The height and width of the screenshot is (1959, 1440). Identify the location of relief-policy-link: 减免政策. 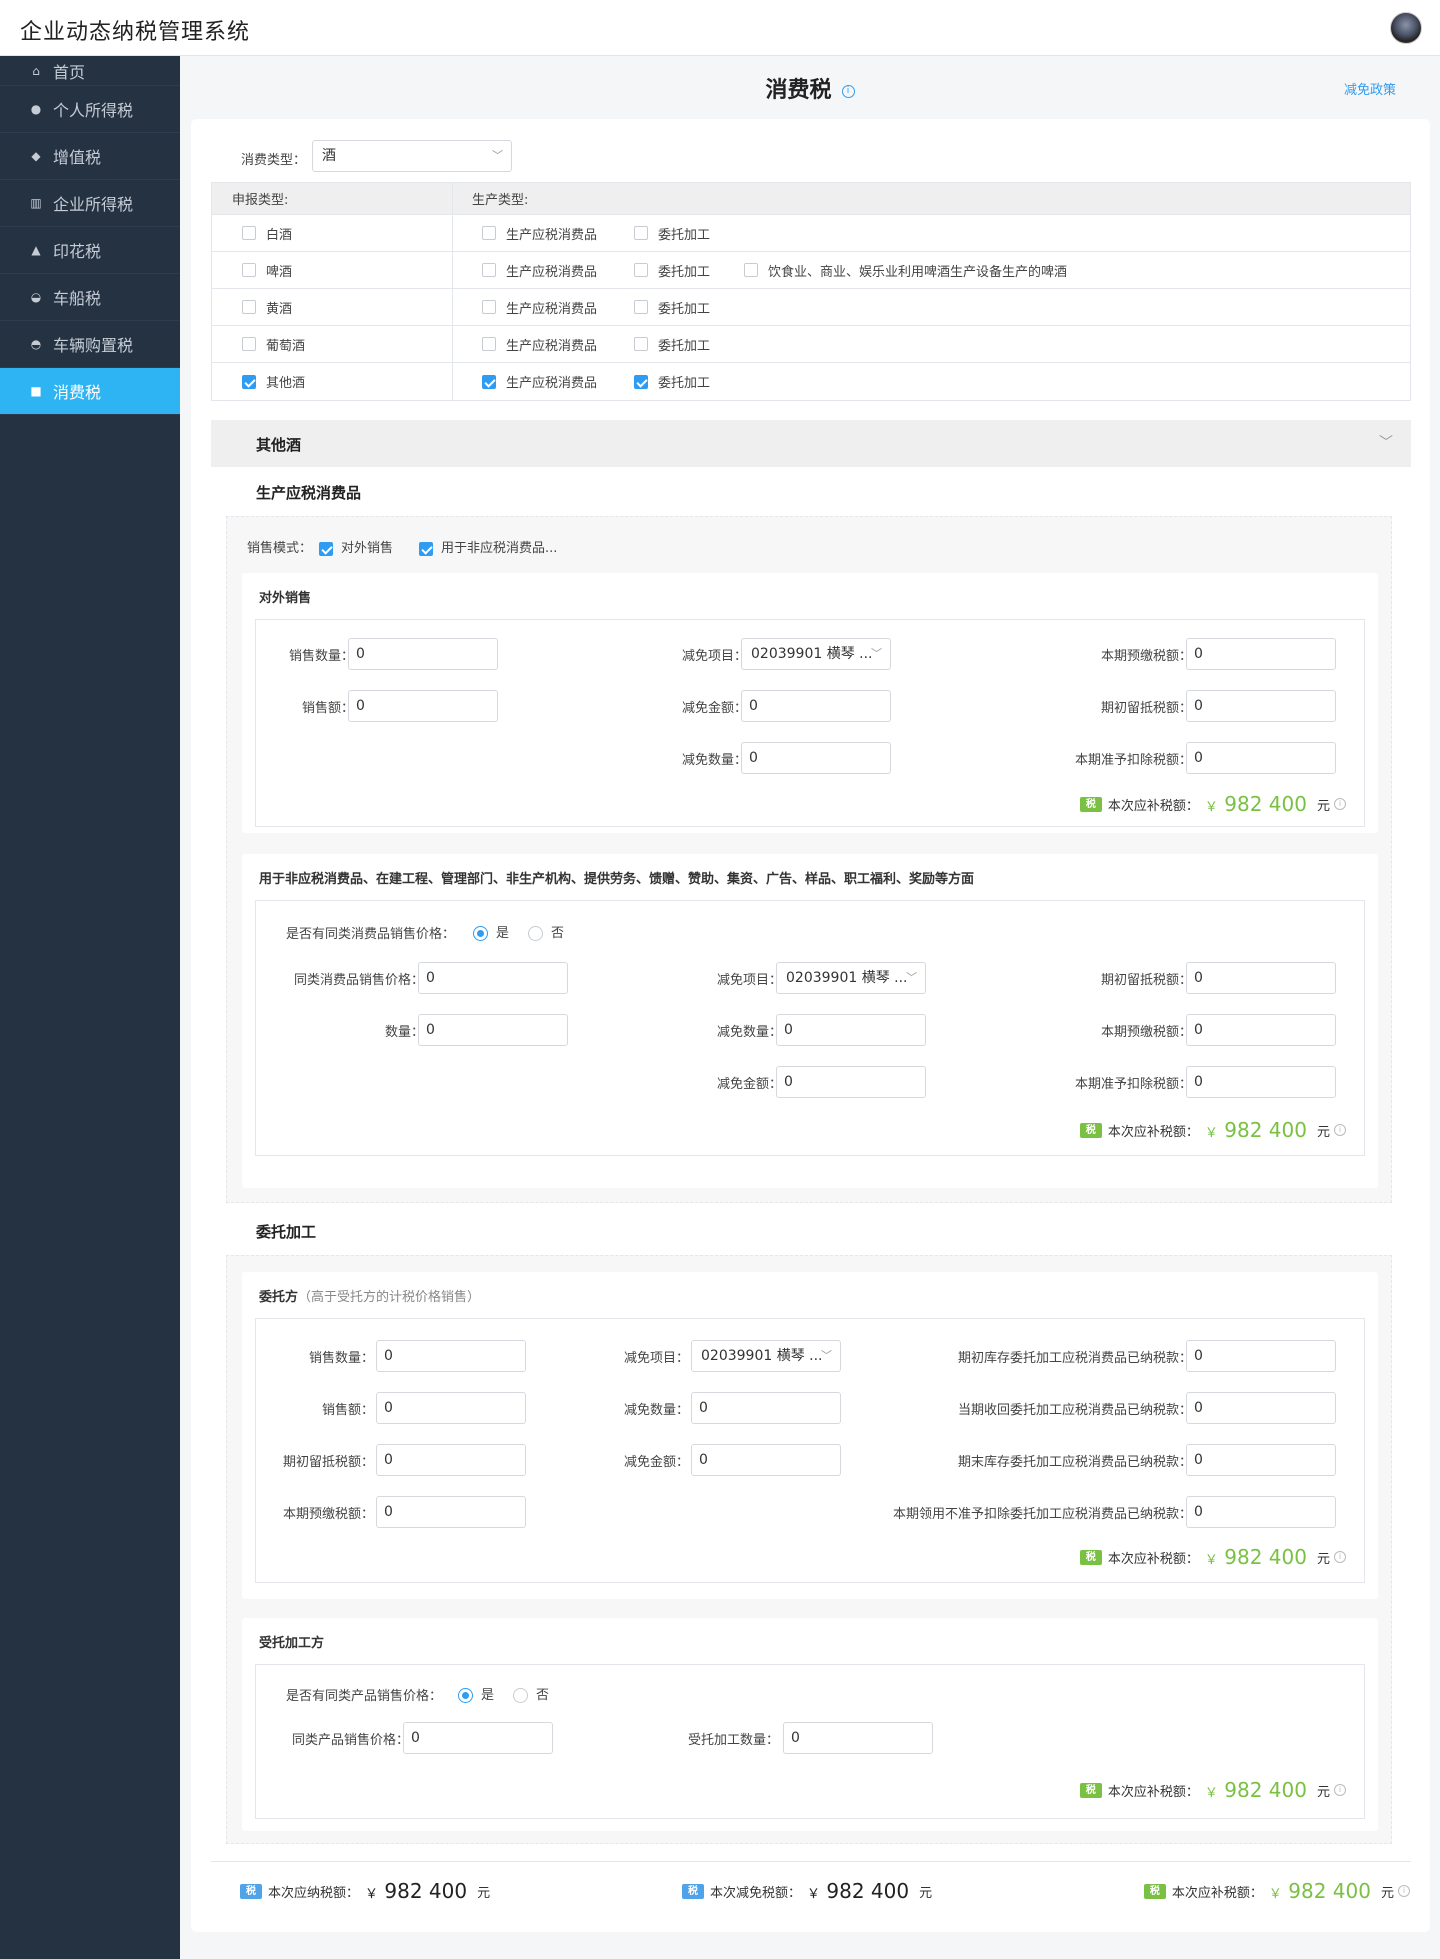
(1370, 88).